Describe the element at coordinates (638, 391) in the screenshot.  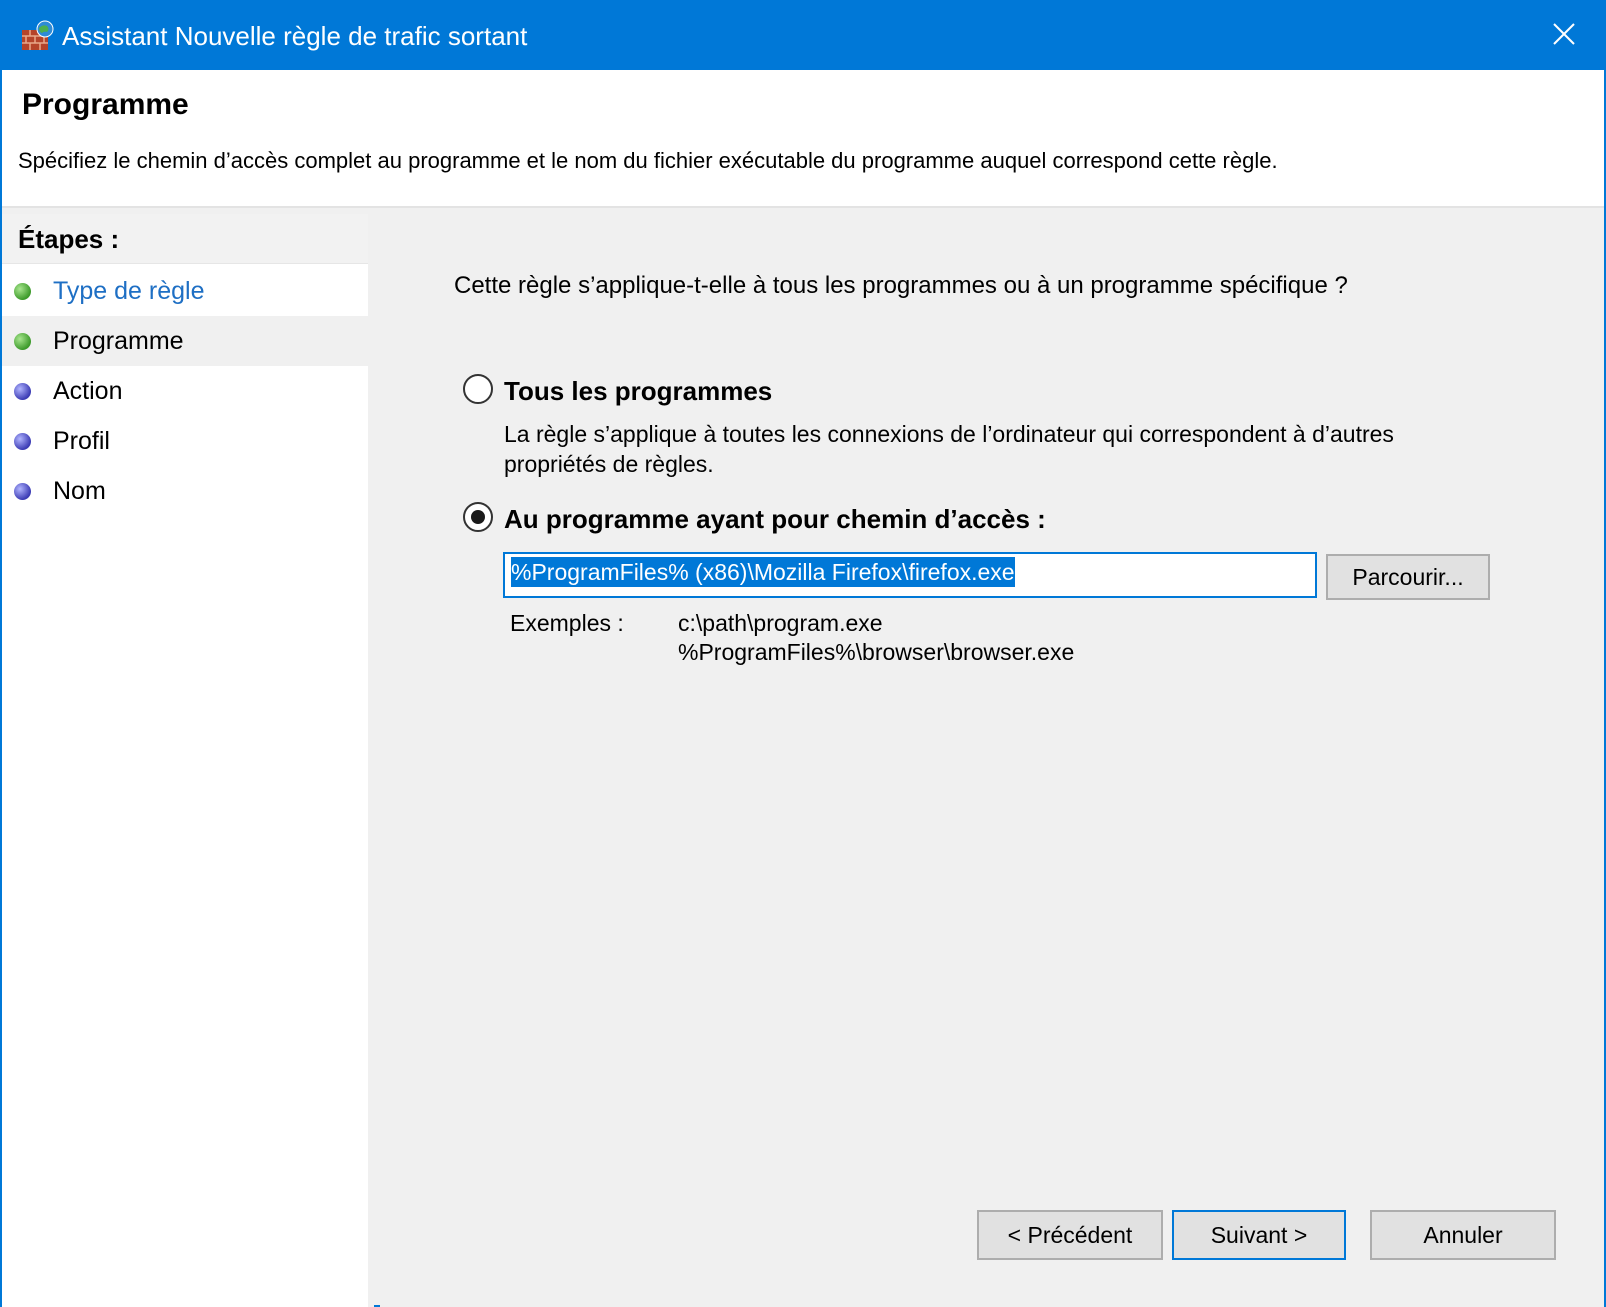
I see `all-programs-label: Tous les programmes` at that location.